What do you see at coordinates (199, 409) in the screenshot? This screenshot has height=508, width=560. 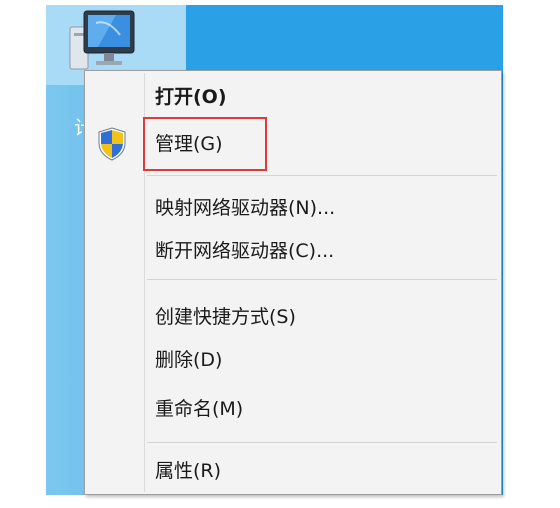 I see `menu-item-rename: 重命名(M)` at bounding box center [199, 409].